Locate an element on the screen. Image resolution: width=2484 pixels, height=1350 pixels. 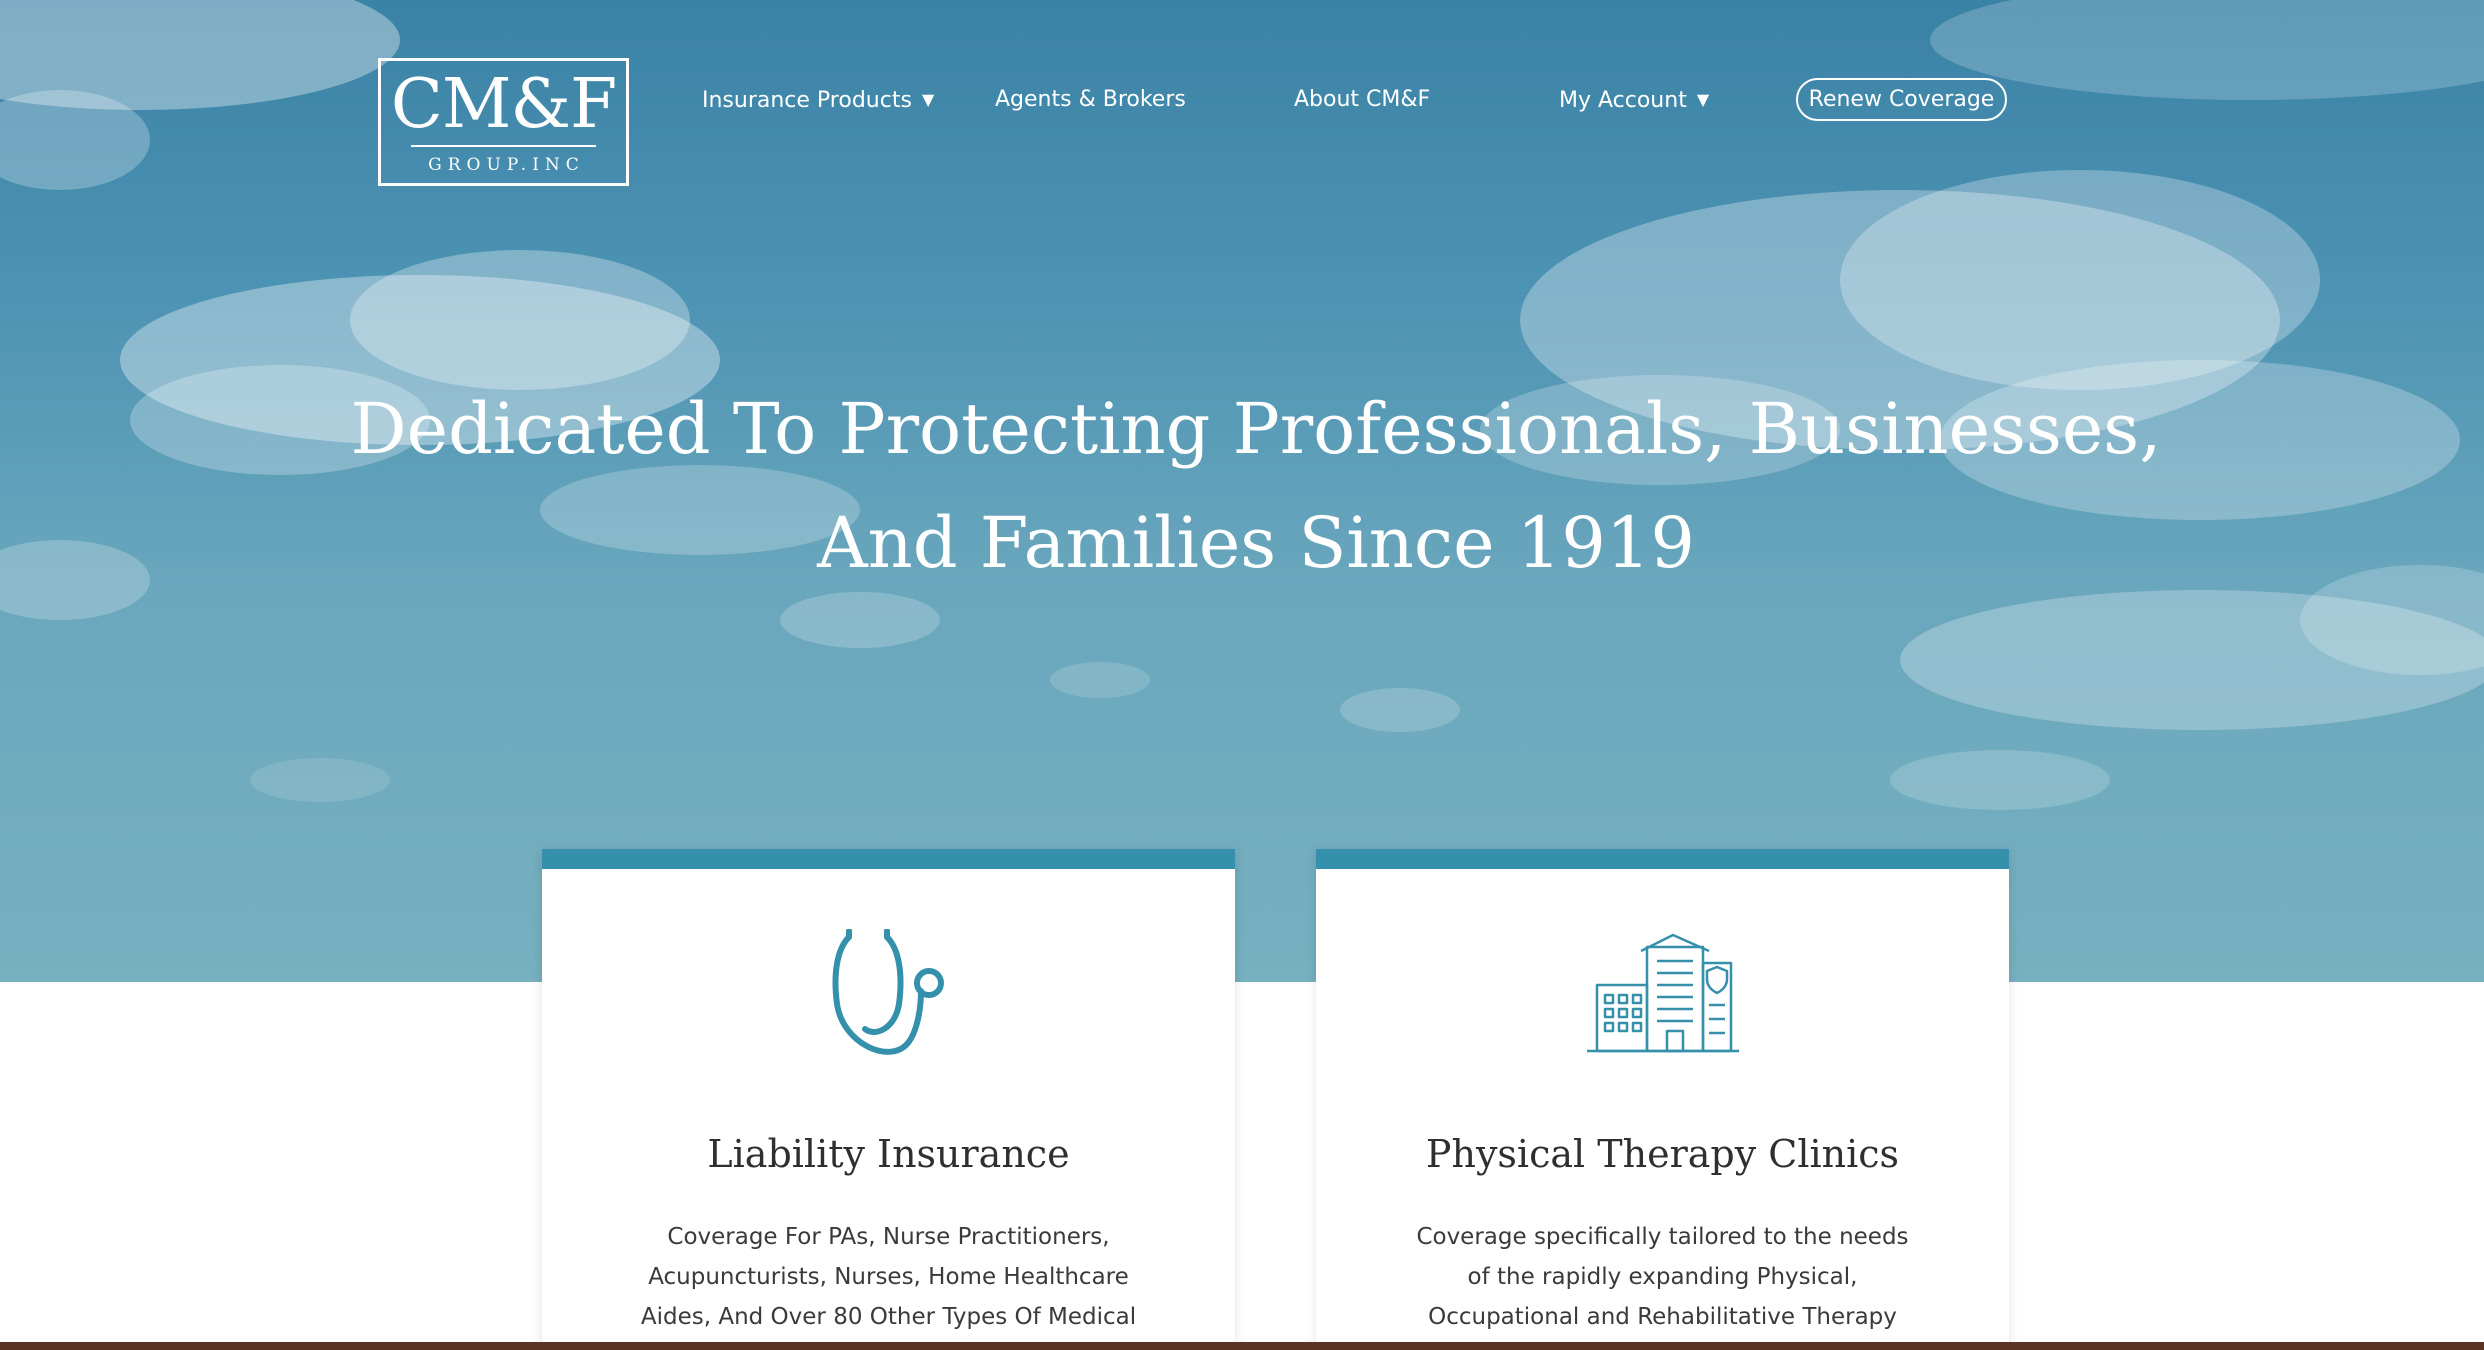
nav-item-label: Agents & Brokers is located at coordinates (1090, 99).